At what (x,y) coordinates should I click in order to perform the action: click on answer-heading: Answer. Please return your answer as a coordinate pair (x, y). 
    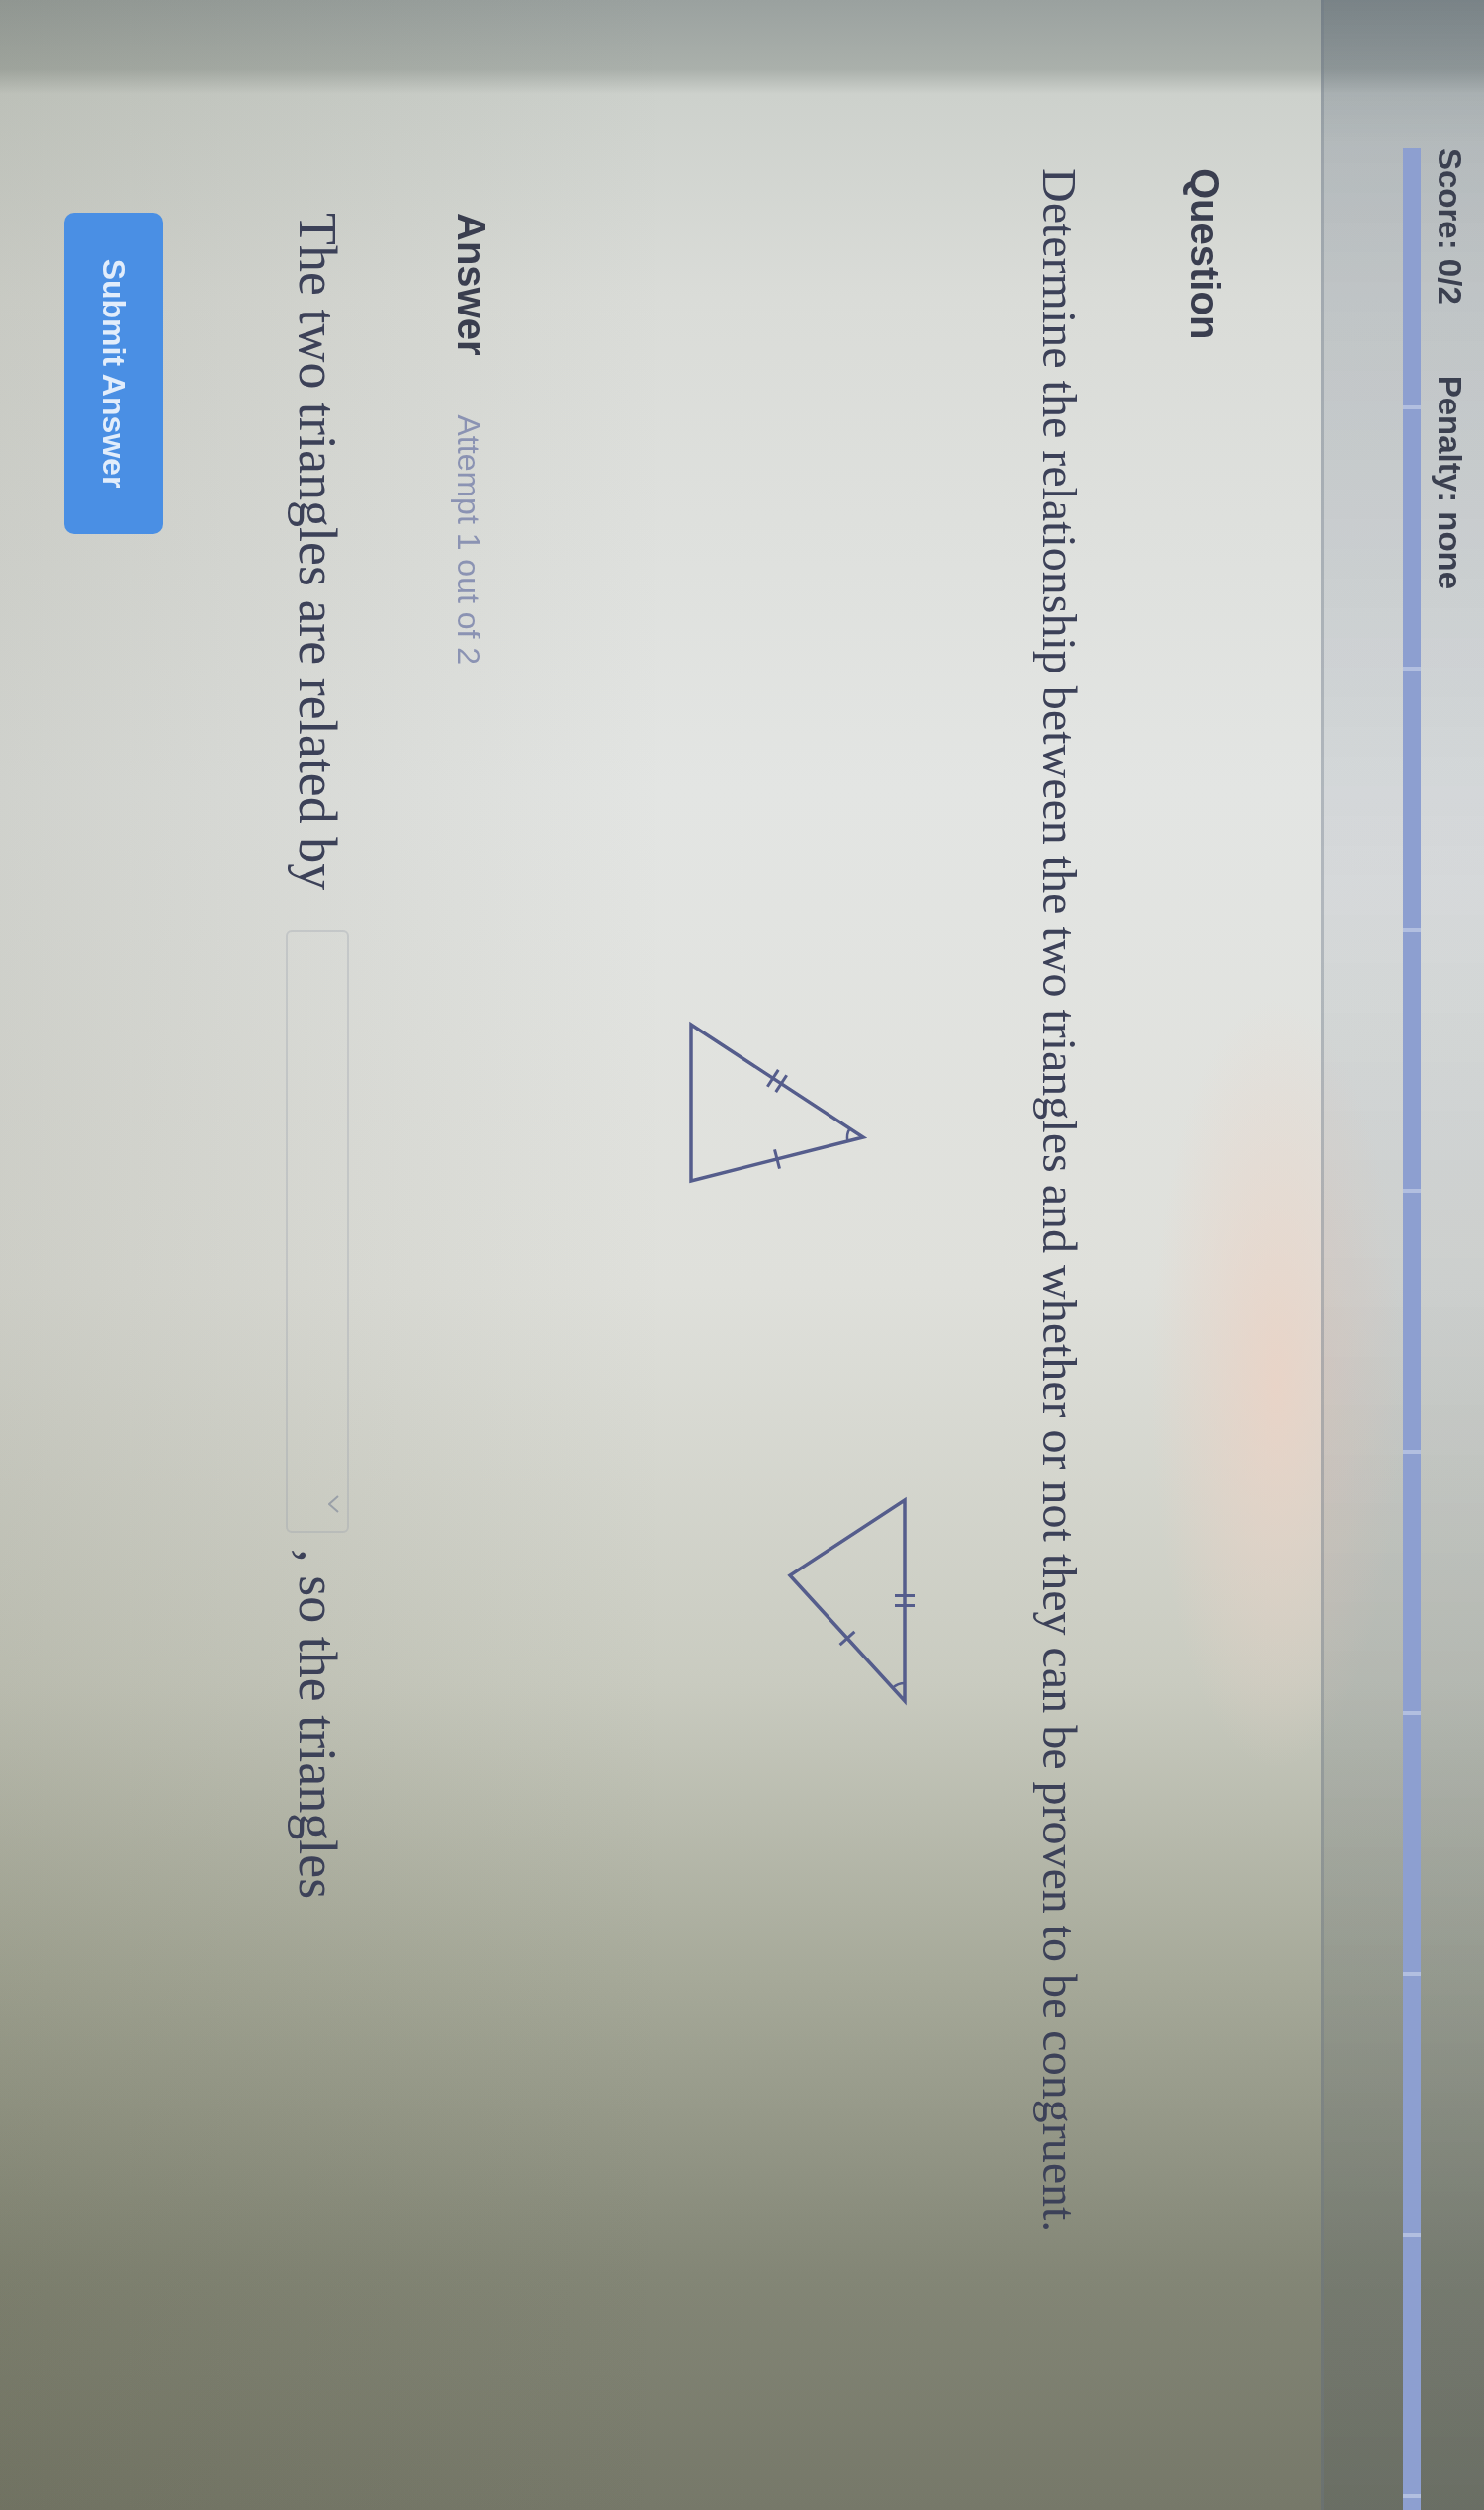
    Looking at the image, I should click on (471, 284).